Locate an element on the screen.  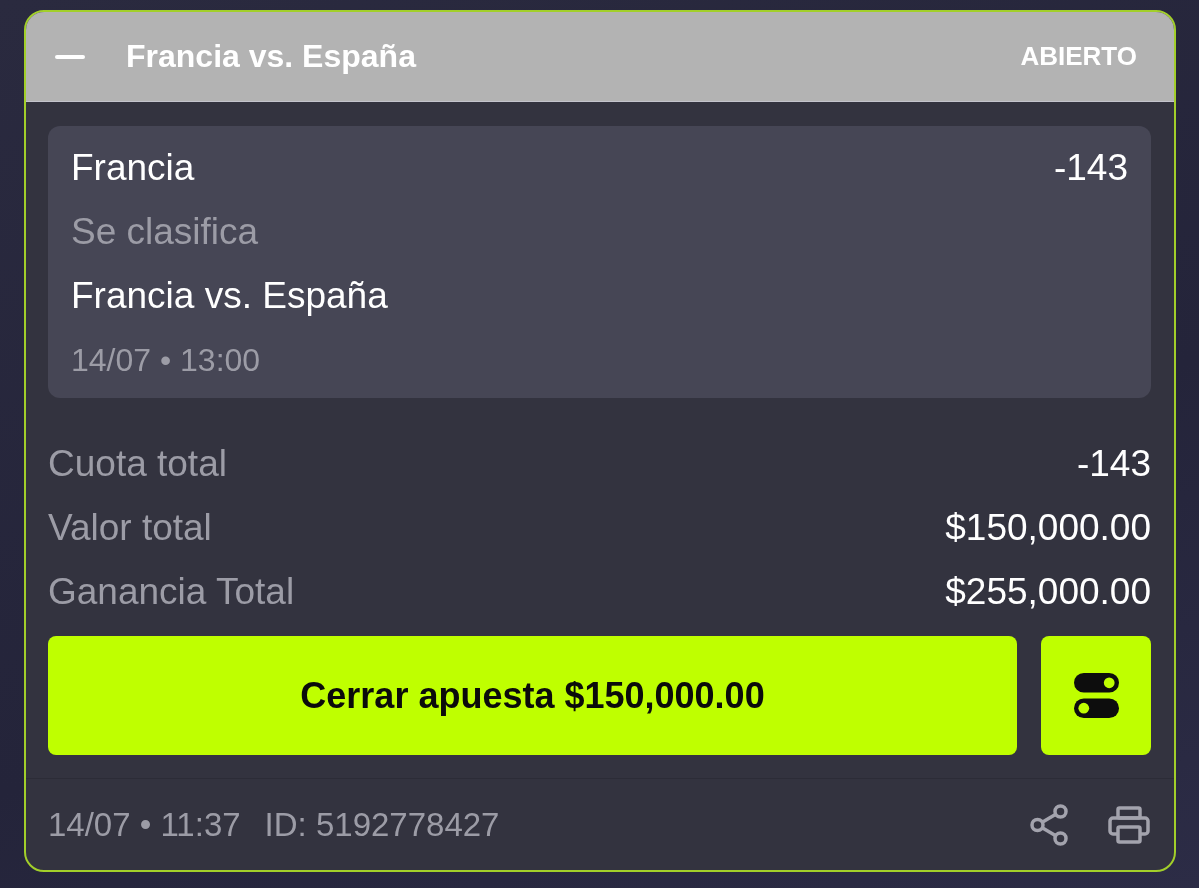
cash-out-button: Cerrar apuesta $150,000.00 is located at coordinates (532, 695).